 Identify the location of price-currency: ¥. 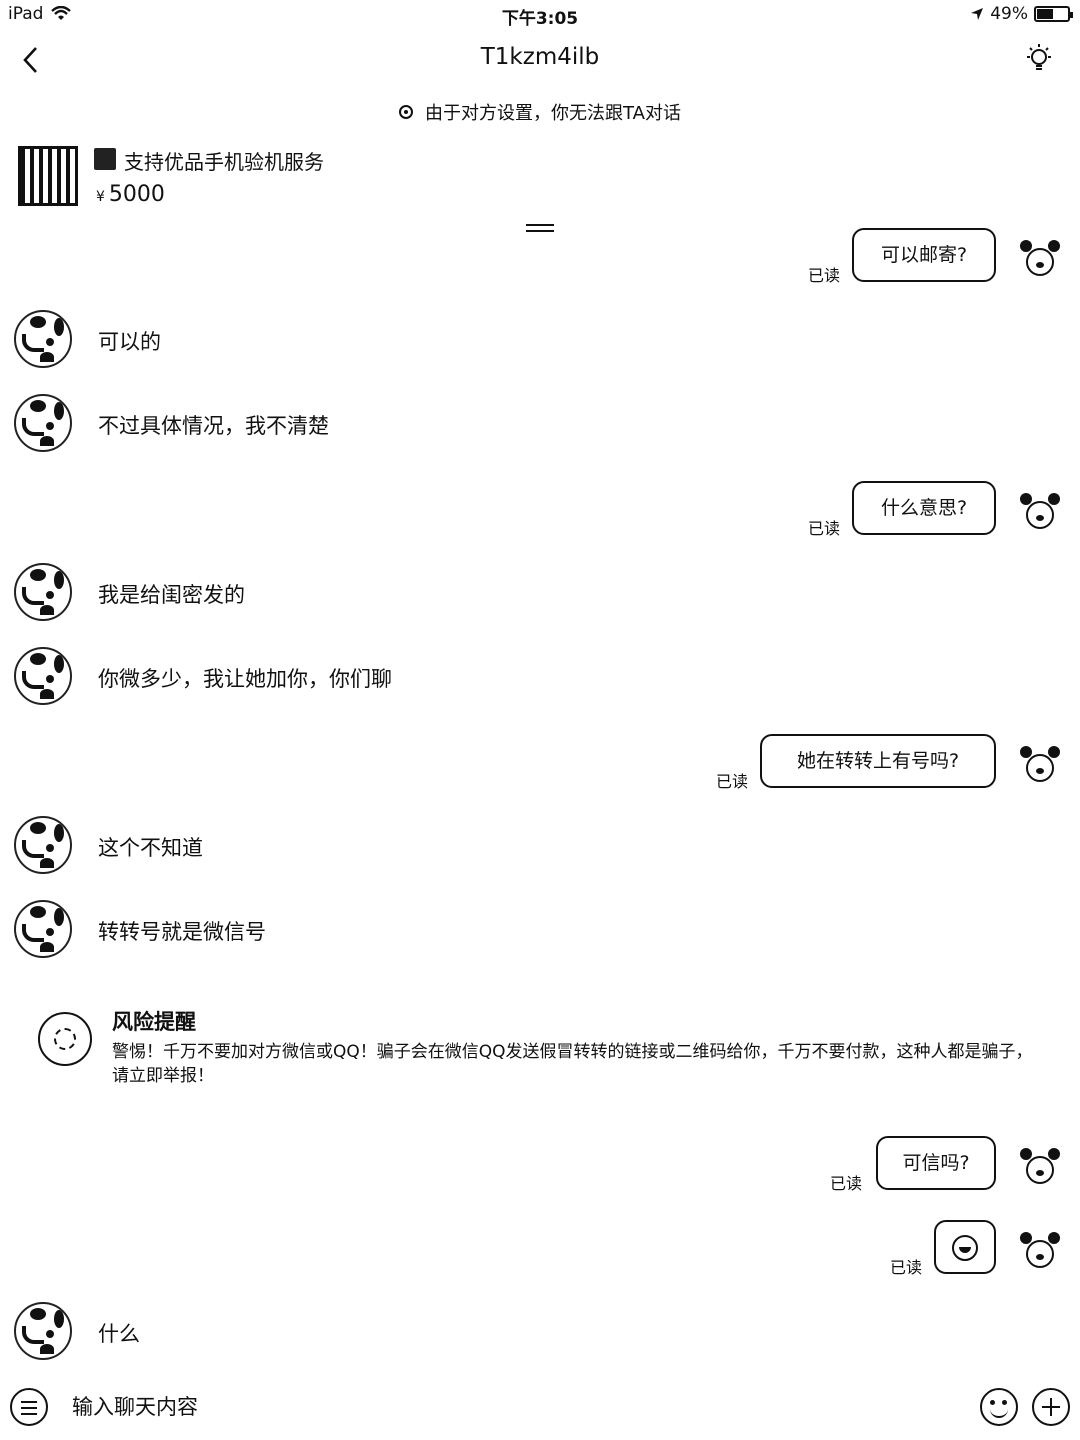
(100, 197).